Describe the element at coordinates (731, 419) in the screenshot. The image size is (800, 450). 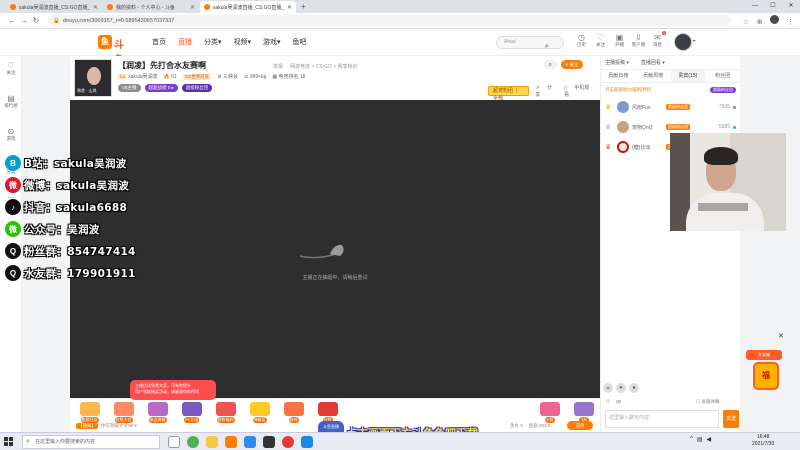
I see `send-button: 发送` at that location.